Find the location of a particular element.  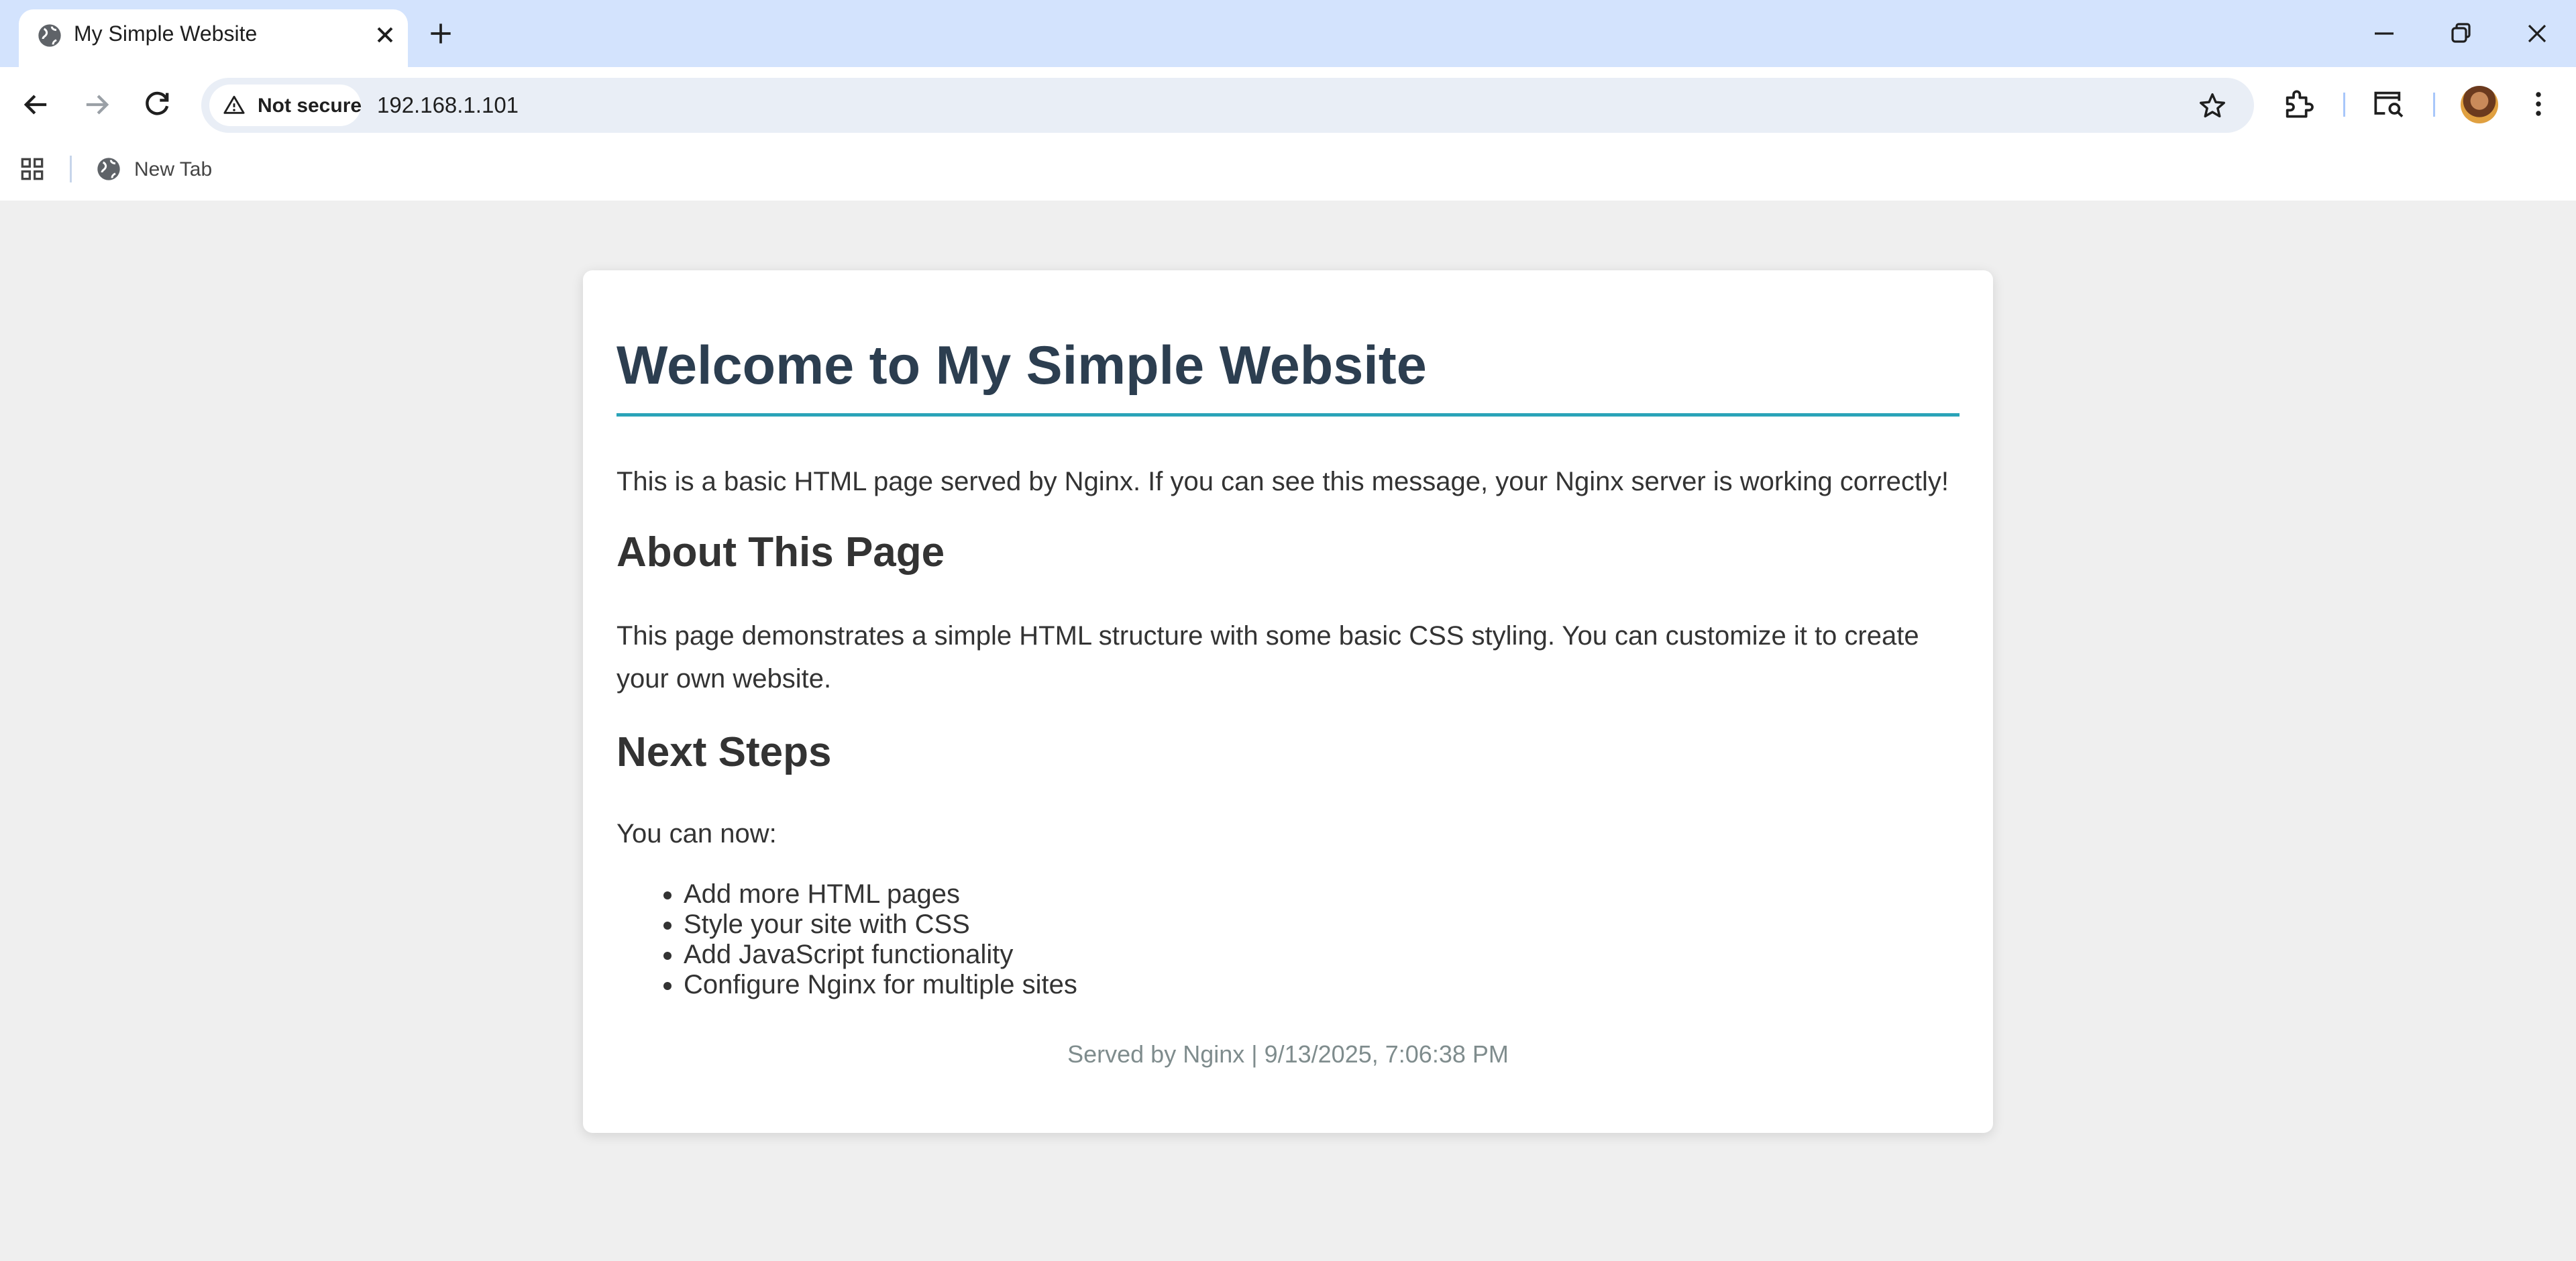

bookmarks-divider is located at coordinates (71, 169).